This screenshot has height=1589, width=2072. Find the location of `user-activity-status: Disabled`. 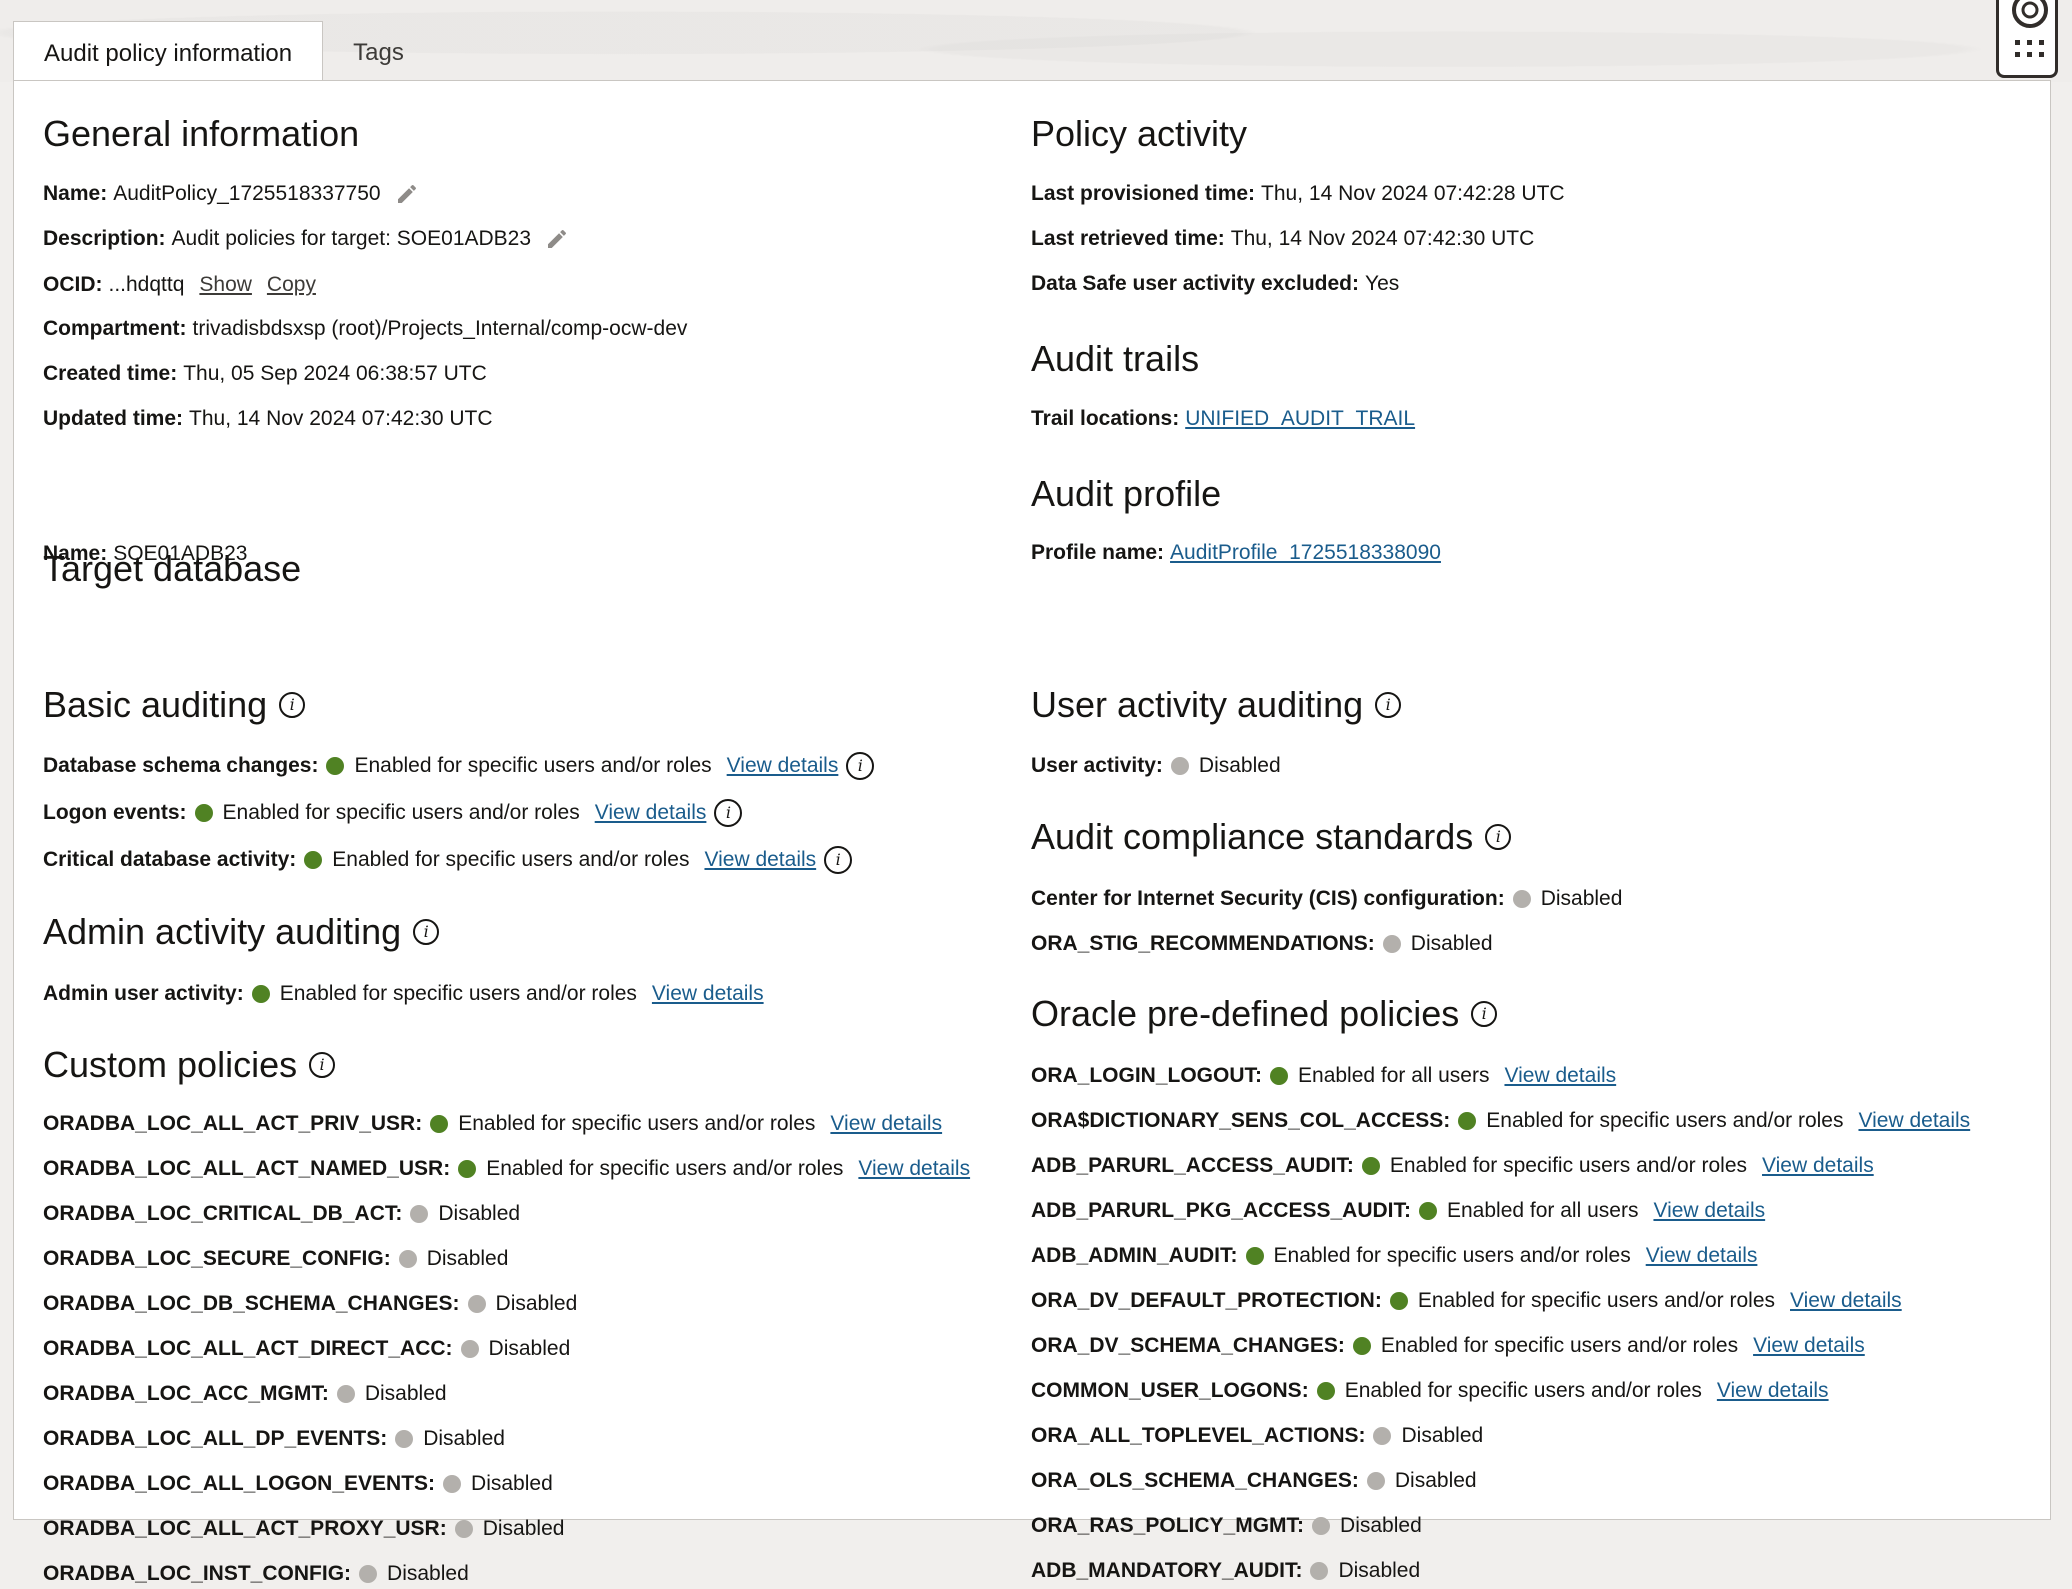

user-activity-status: Disabled is located at coordinates (1239, 765).